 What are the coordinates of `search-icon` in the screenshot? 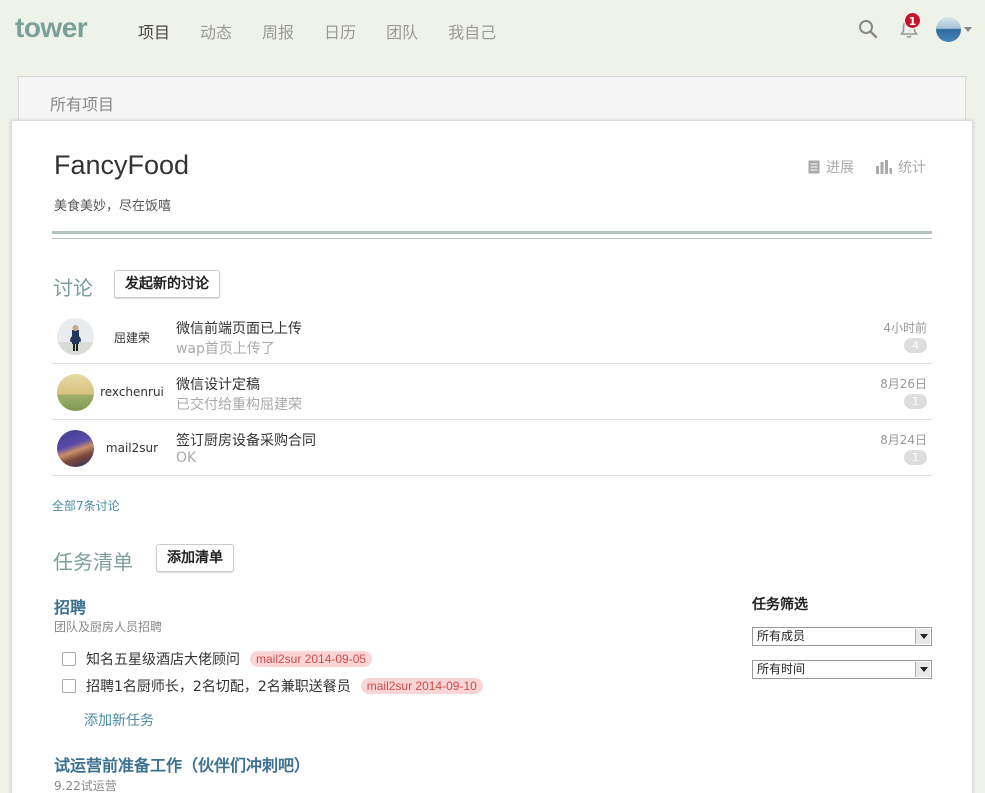 It's located at (868, 29).